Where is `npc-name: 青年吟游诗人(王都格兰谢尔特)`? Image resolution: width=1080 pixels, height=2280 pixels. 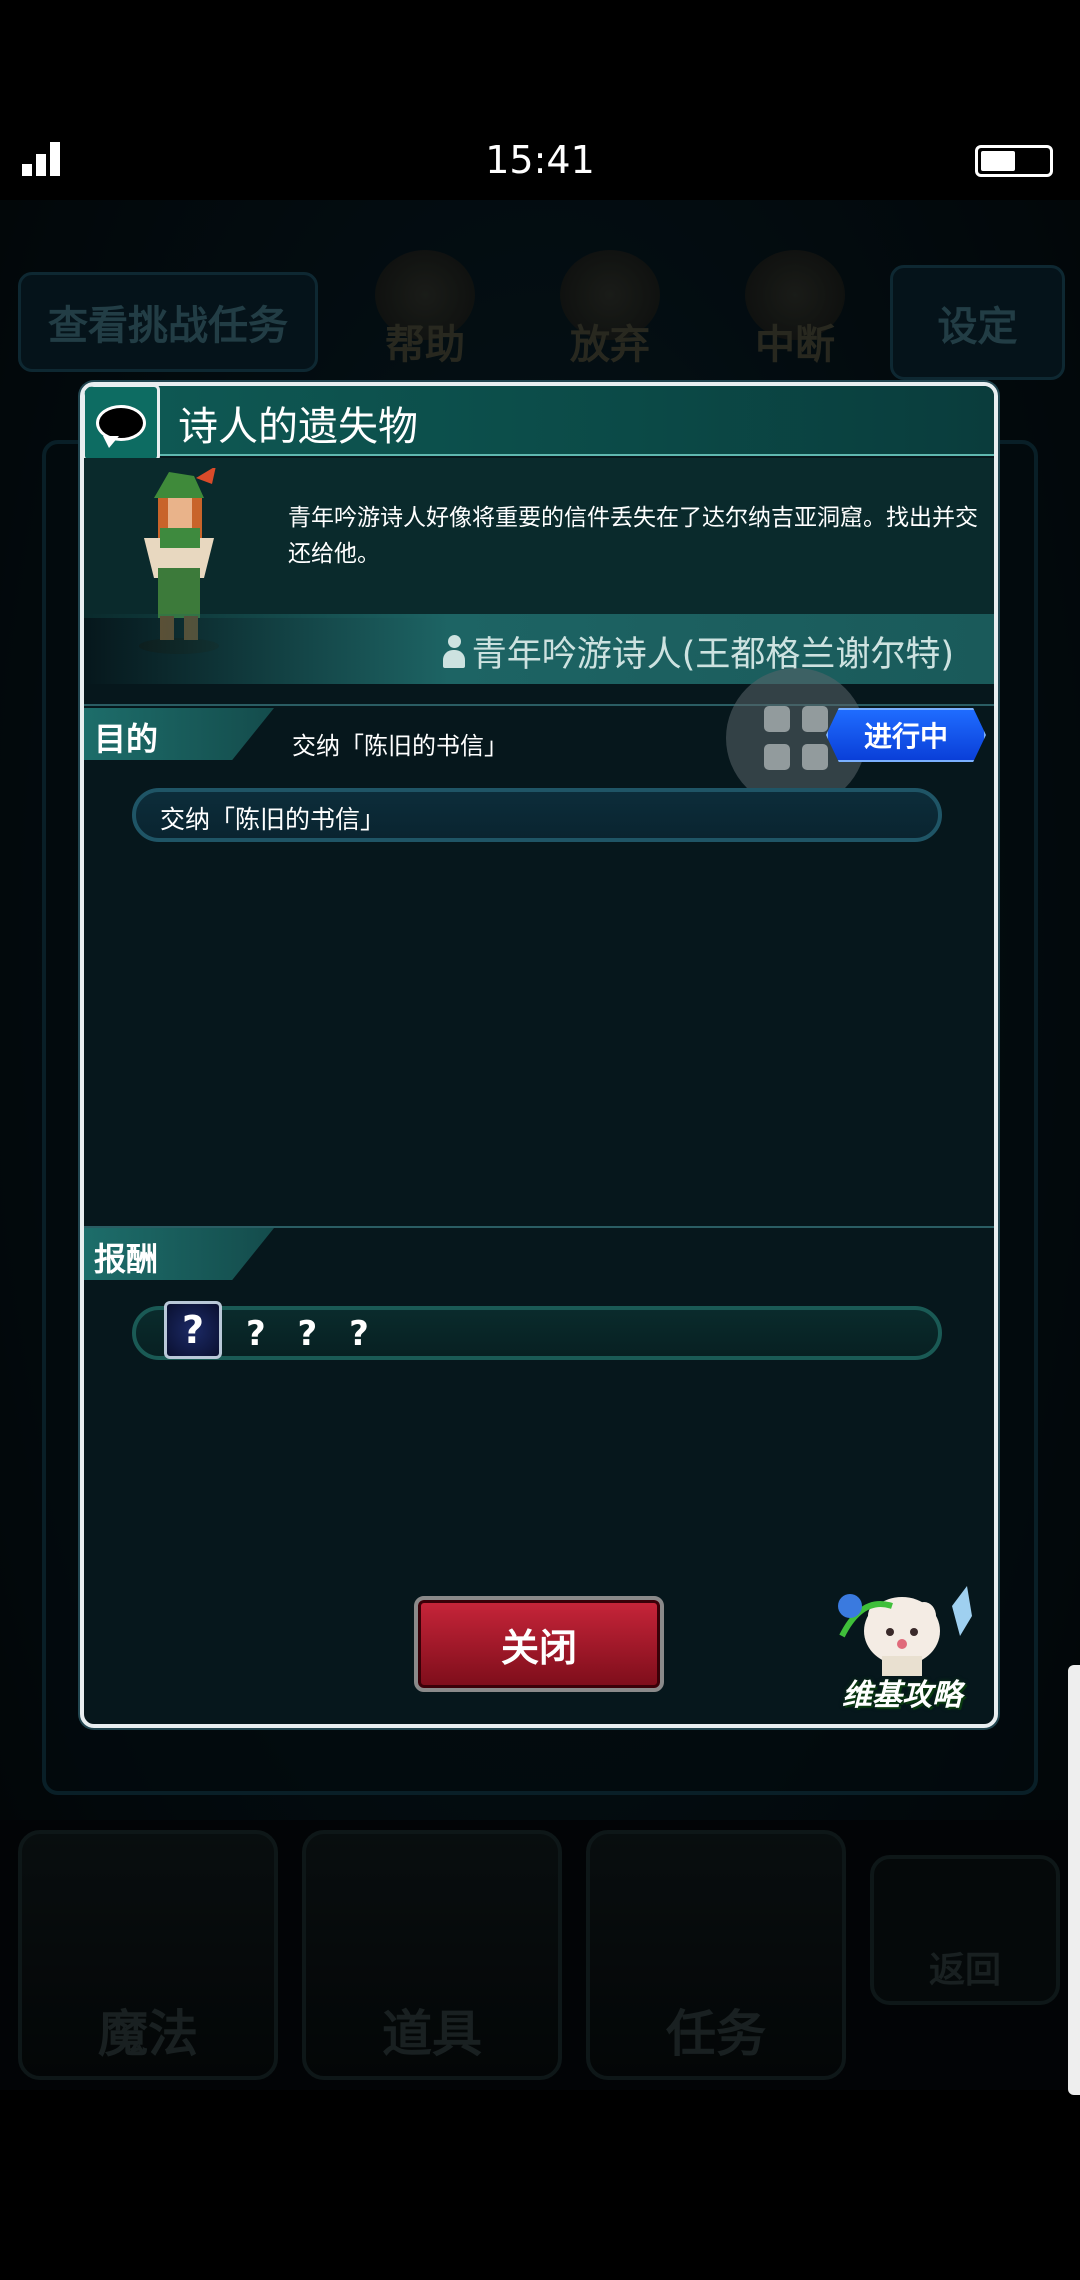 npc-name: 青年吟游诗人(王都格兰谢尔特) is located at coordinates (698, 651).